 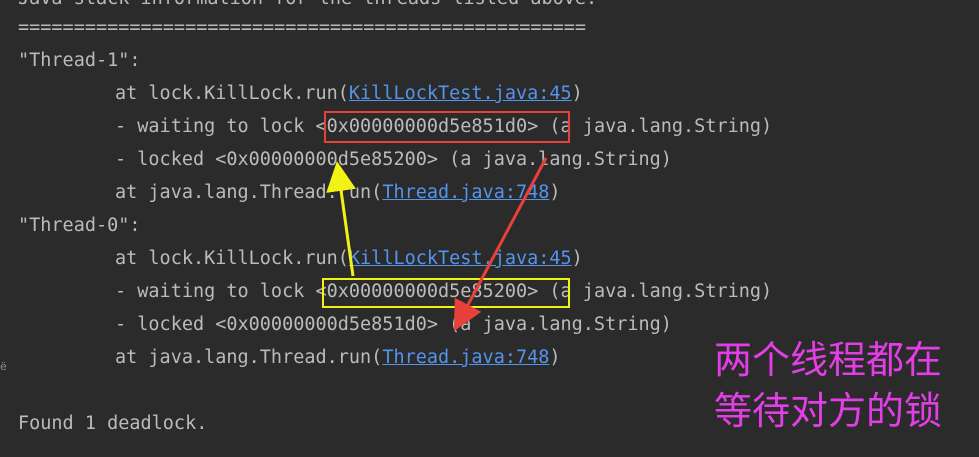 I want to click on red-arrow, so click(x=500, y=244).